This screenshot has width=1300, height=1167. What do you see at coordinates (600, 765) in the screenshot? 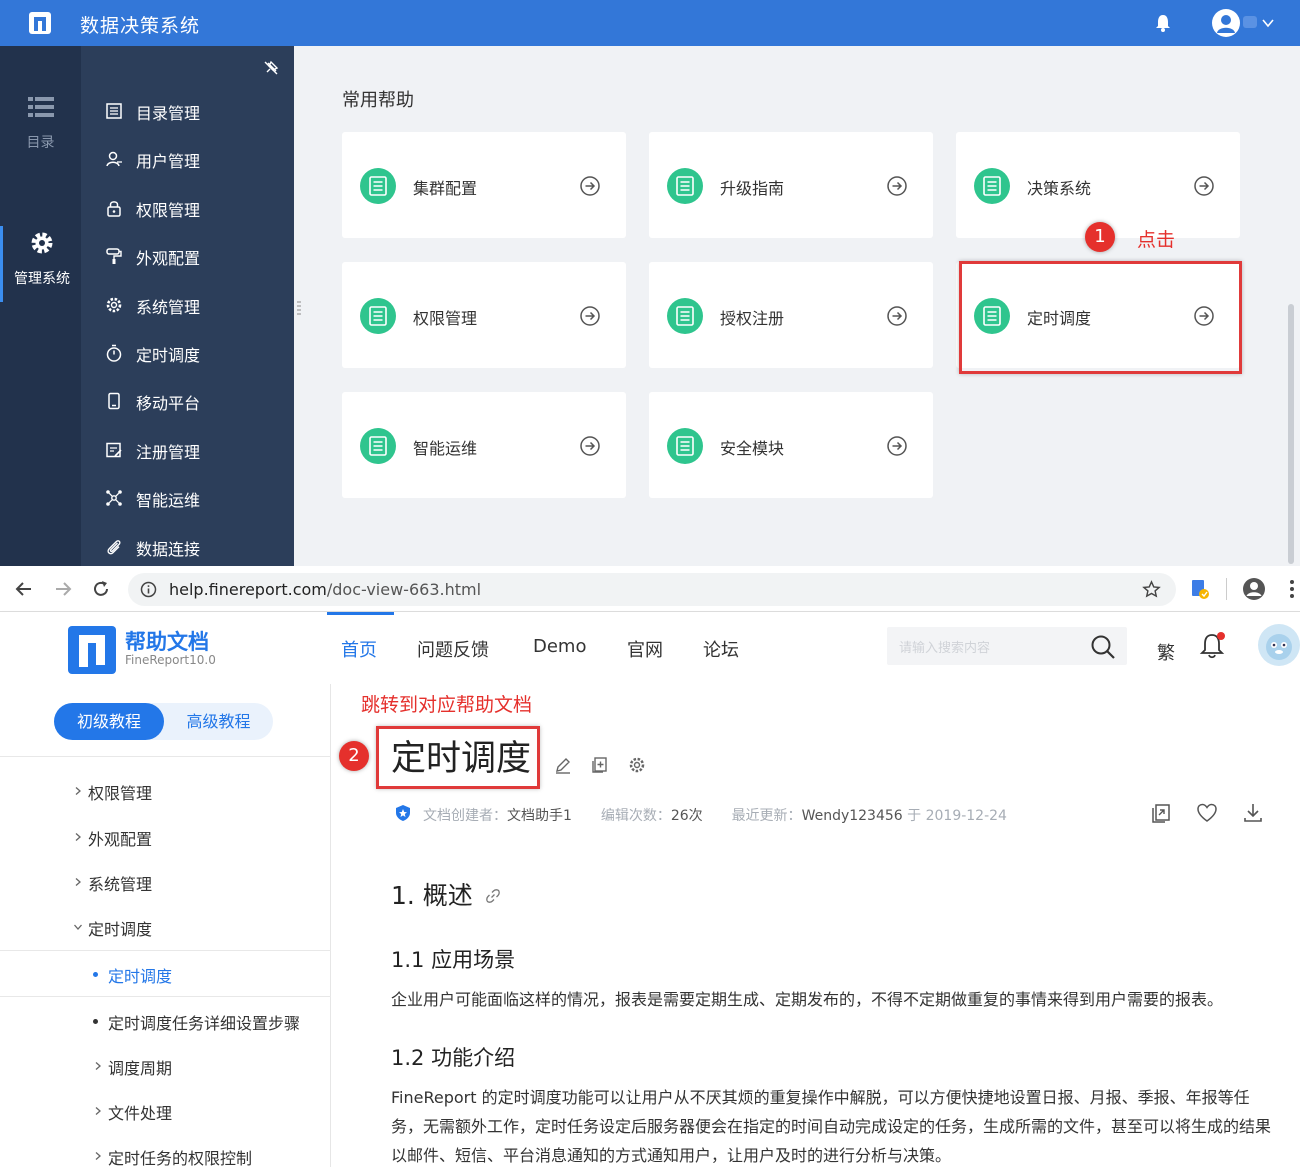
I see `add-page-icon` at bounding box center [600, 765].